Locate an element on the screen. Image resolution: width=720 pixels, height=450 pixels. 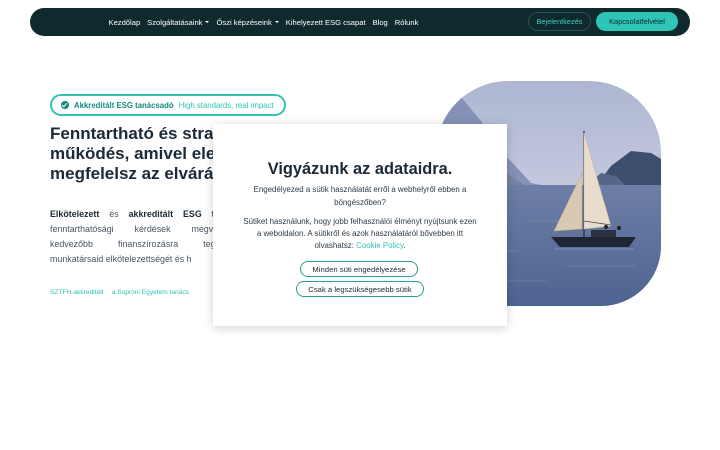
nav-link-label: Kezdőlap is located at coordinates (124, 22).